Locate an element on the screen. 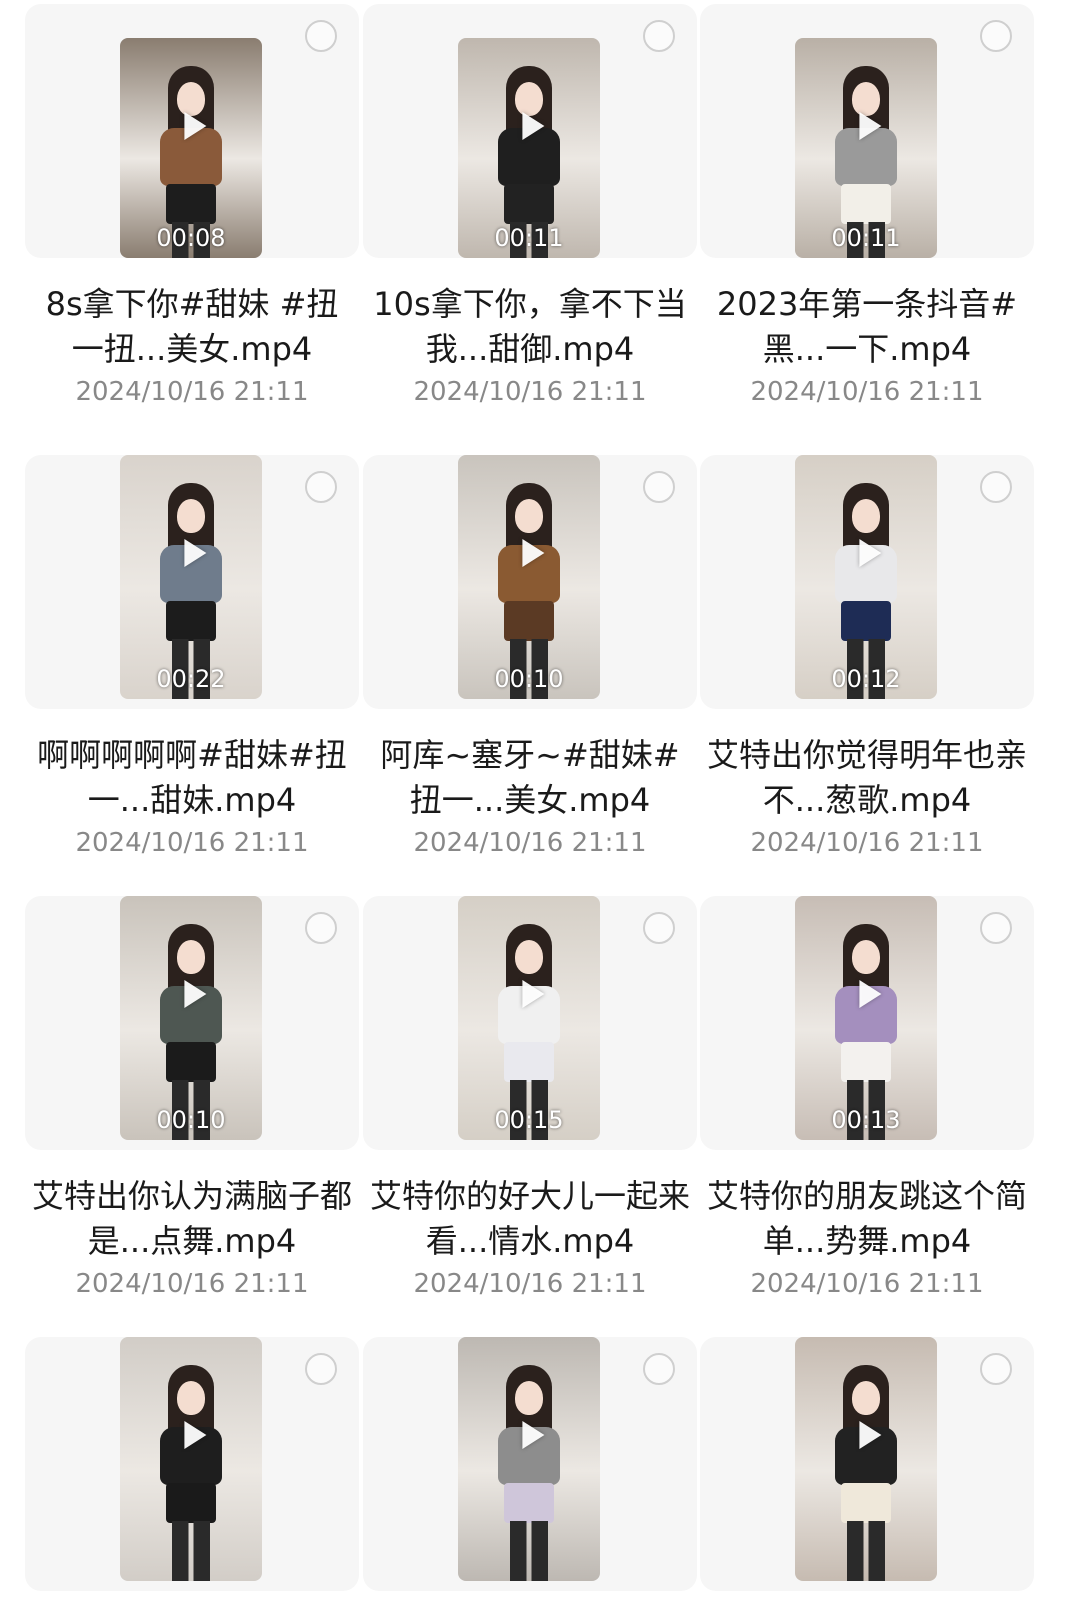 The height and width of the screenshot is (1620, 1080). video-card: 00:12 is located at coordinates (867, 582).